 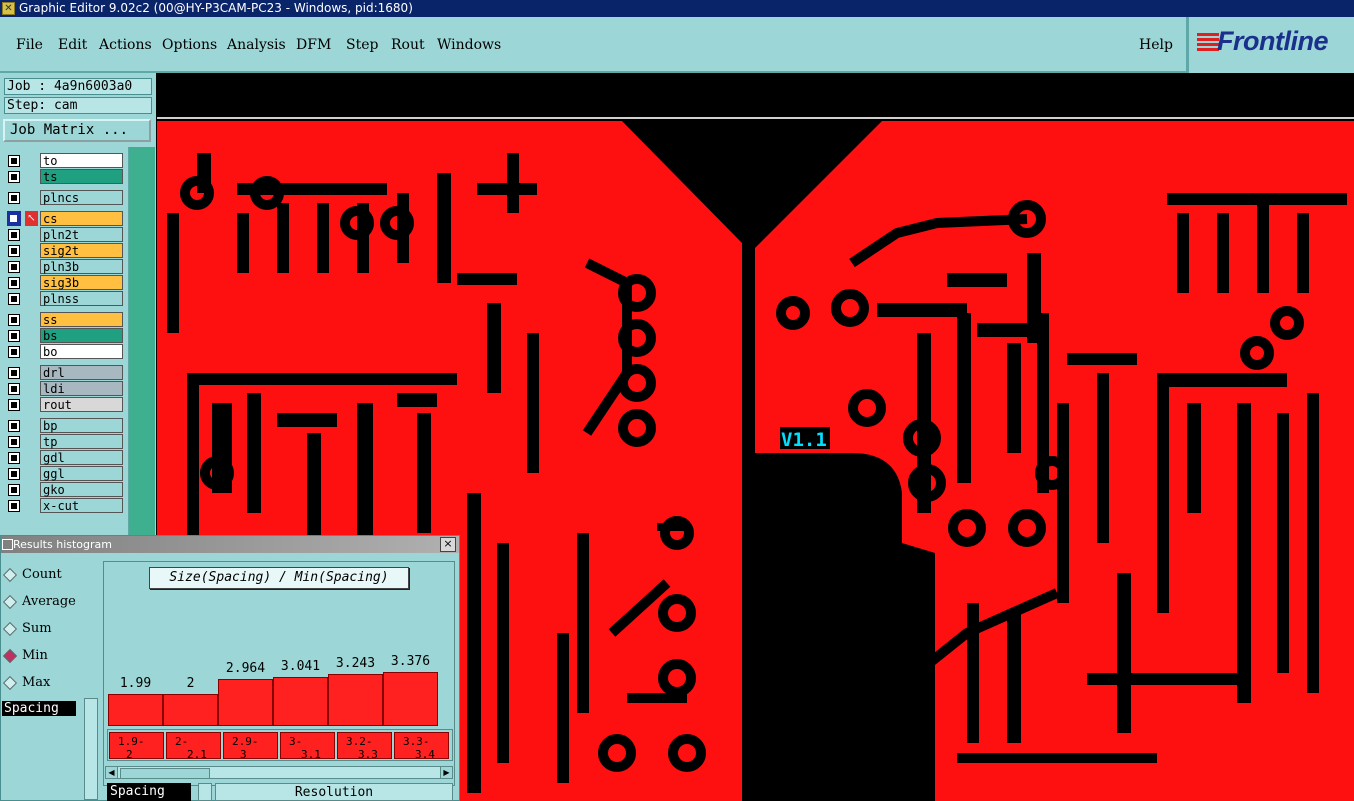 What do you see at coordinates (14, 218) in the screenshot?
I see `active-layer-icon` at bounding box center [14, 218].